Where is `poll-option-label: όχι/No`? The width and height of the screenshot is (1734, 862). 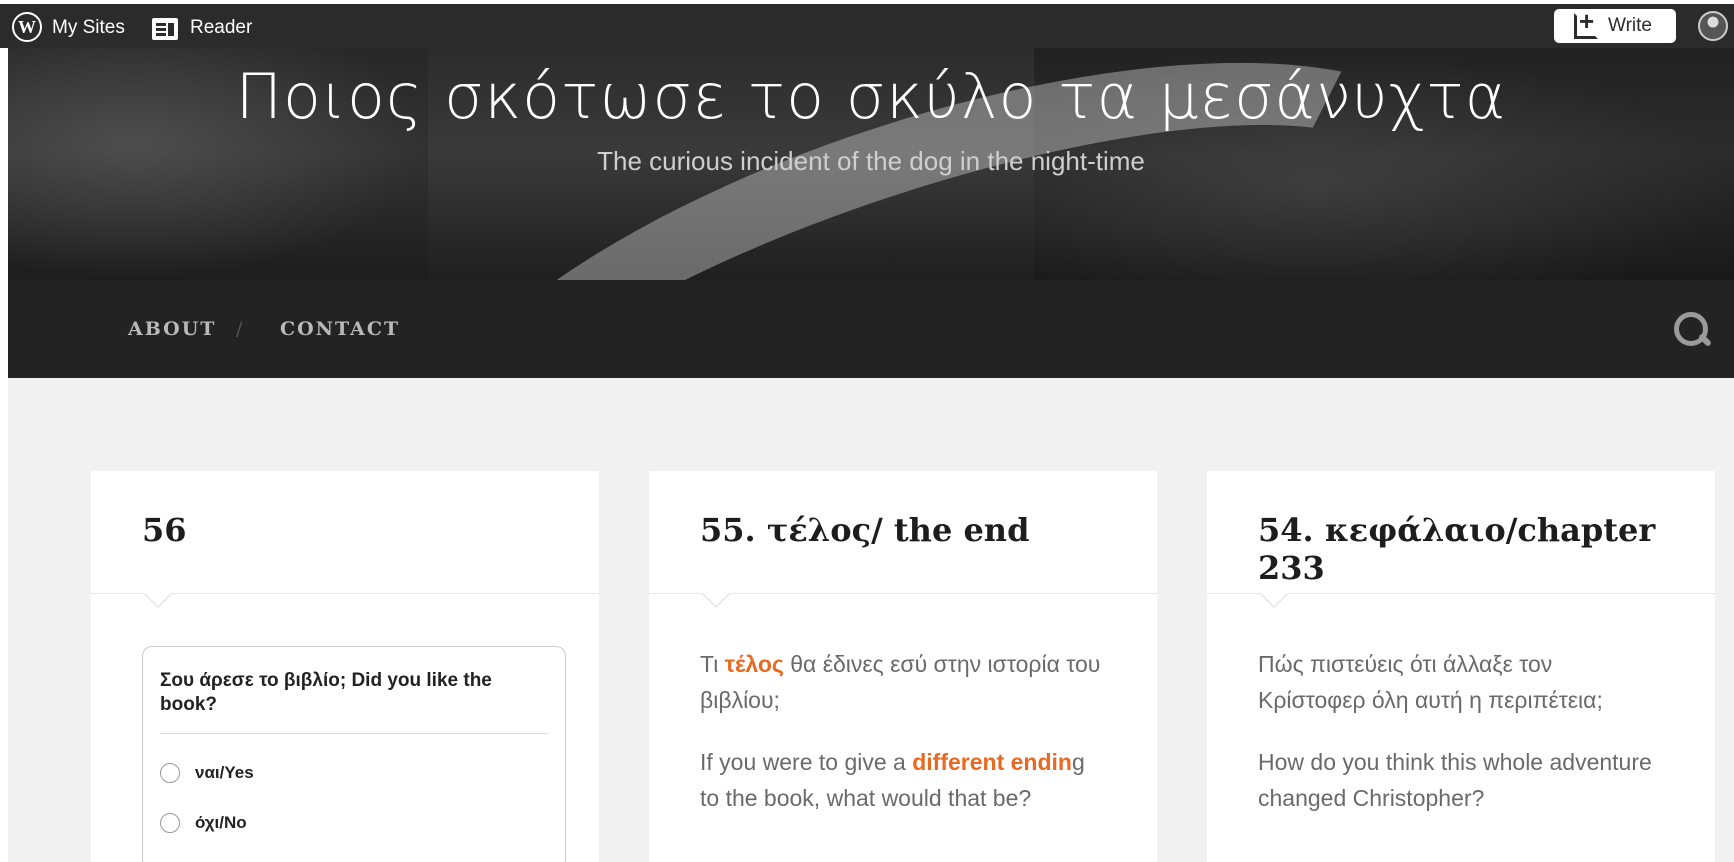 poll-option-label: όχι/No is located at coordinates (221, 822).